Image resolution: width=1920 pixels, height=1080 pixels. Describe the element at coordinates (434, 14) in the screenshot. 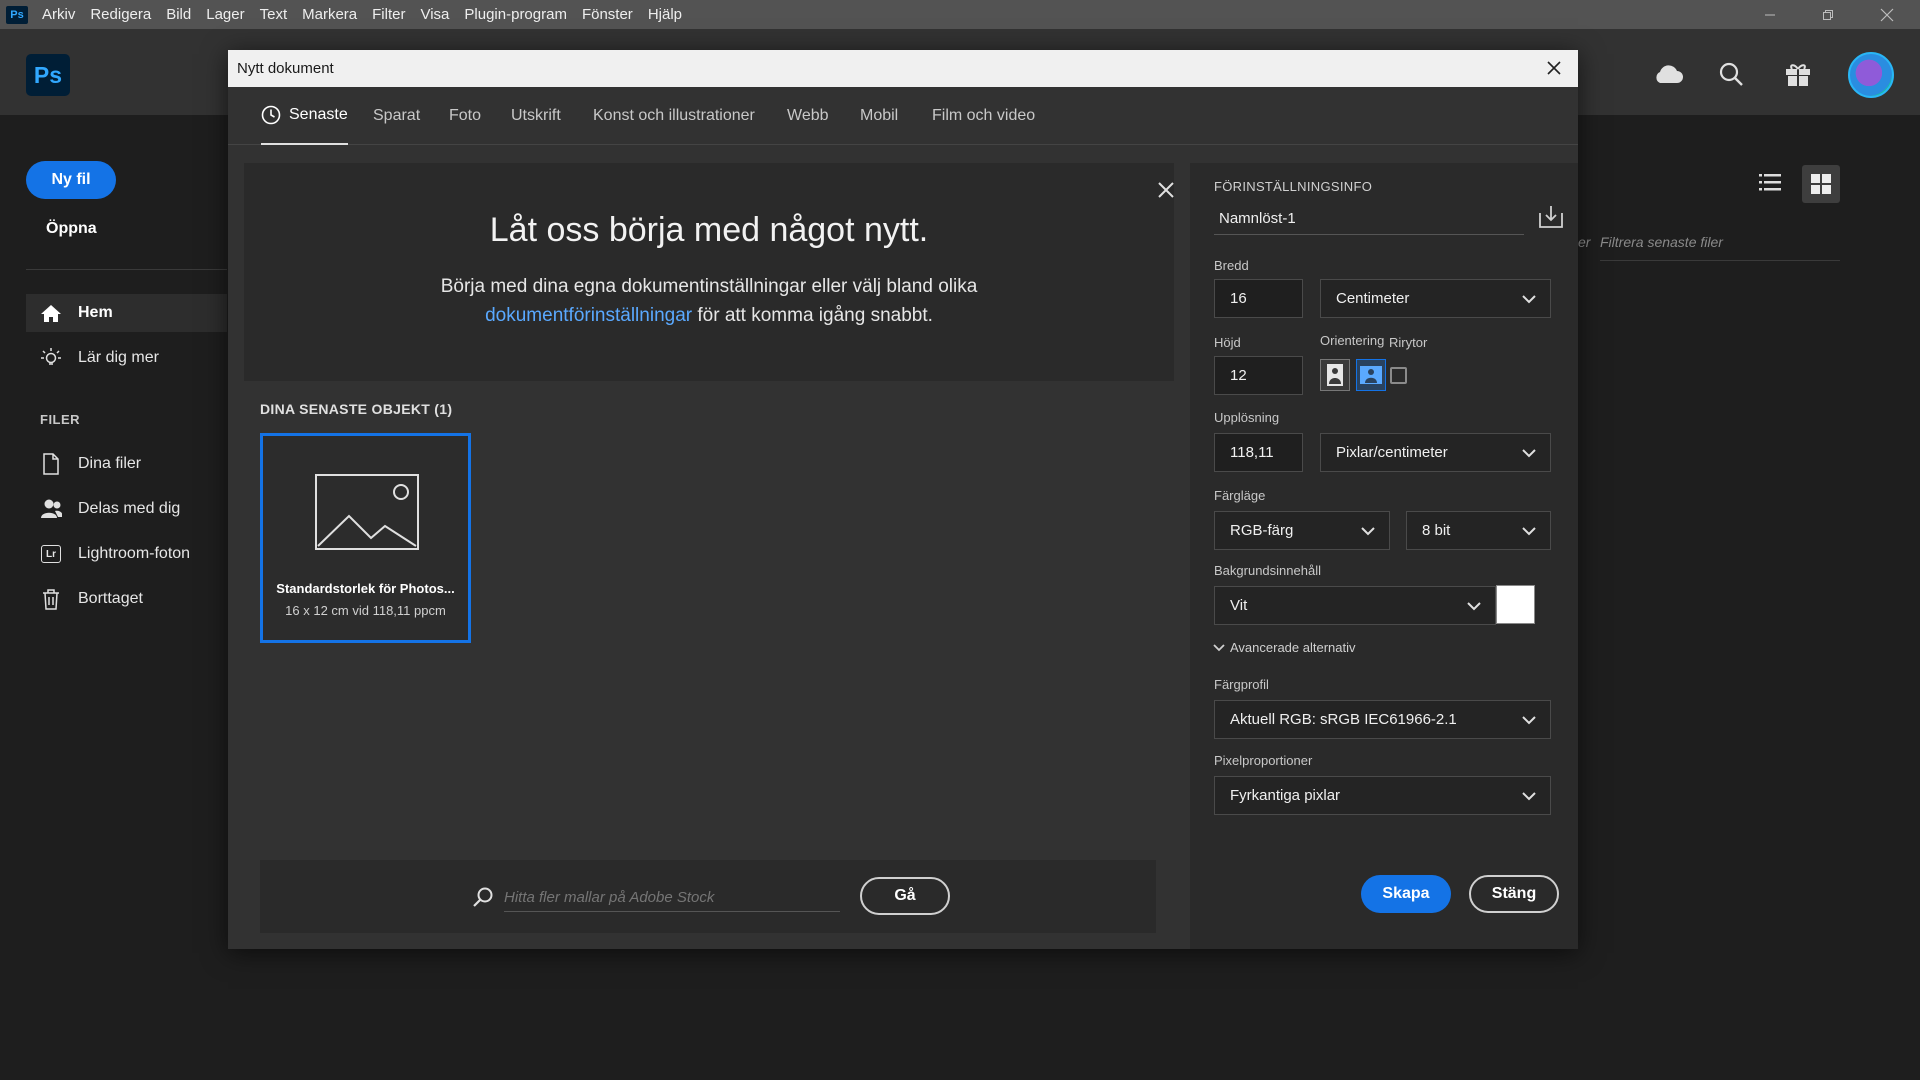

I see `menu-visa: Visa` at that location.